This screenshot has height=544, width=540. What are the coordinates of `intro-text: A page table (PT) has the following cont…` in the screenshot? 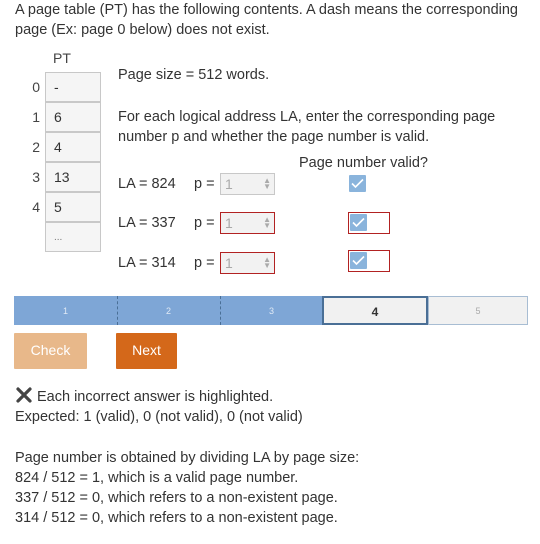 It's located at (266, 20).